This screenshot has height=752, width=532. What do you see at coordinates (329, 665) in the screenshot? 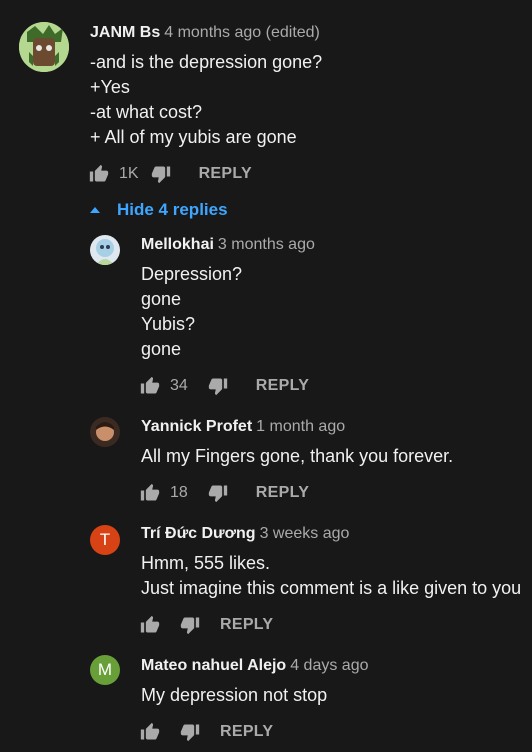
I see `timestamp: 4 days ago` at bounding box center [329, 665].